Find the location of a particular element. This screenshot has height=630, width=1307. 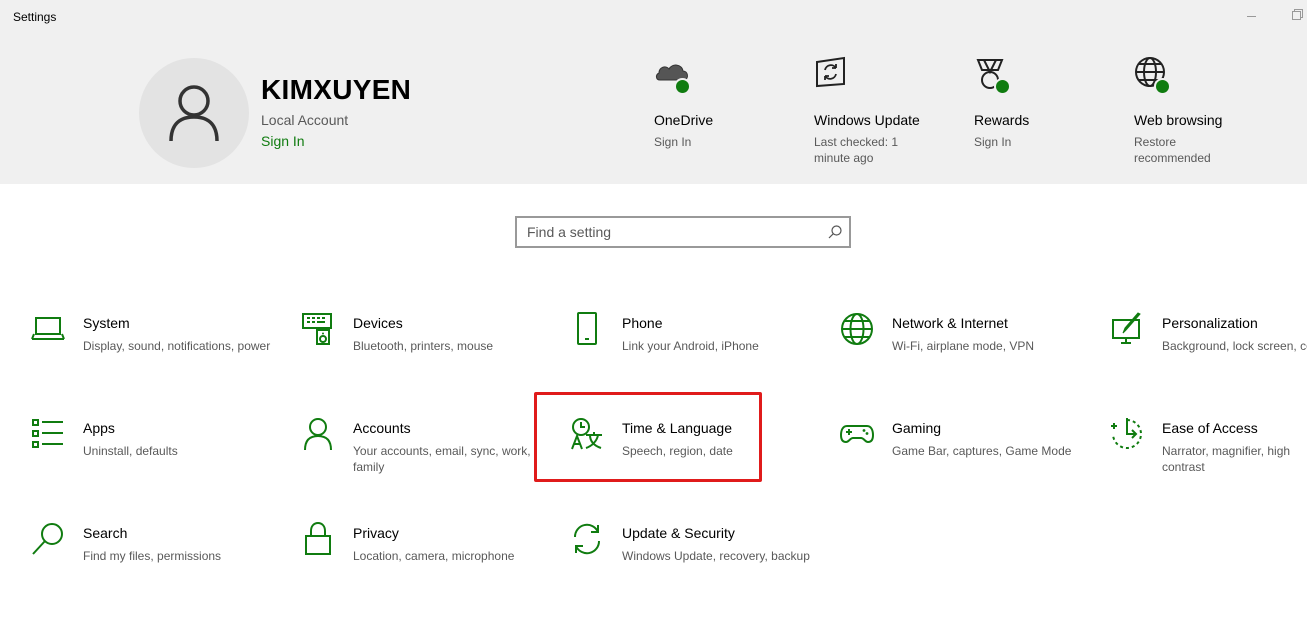

category-title: Devices is located at coordinates (378, 323).